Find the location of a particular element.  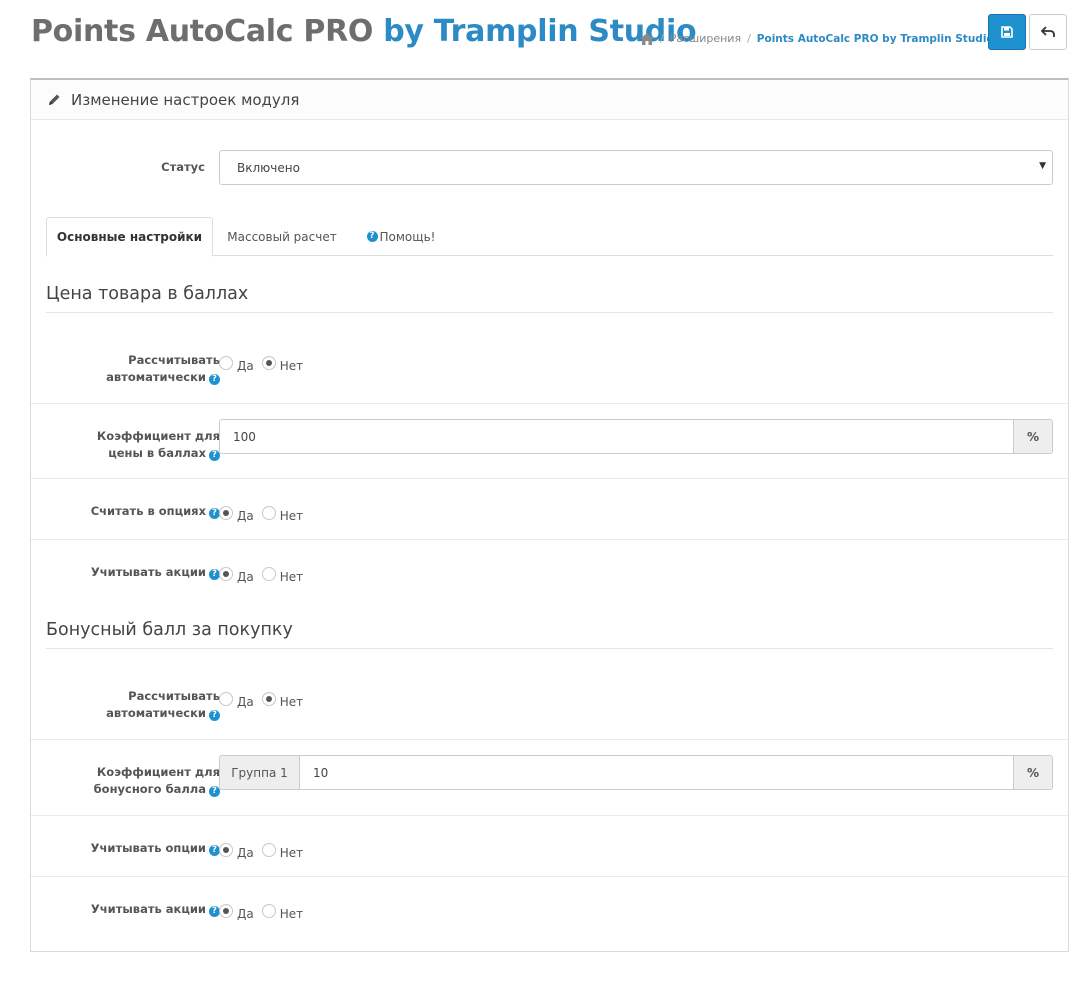

s2-auto-label: Рассчитывать автоматически? is located at coordinates (163, 705).